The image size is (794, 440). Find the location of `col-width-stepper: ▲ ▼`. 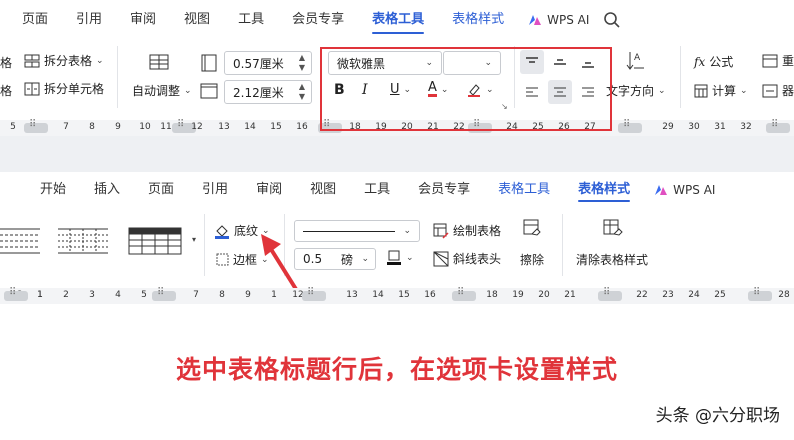

col-width-stepper: ▲ ▼ is located at coordinates (302, 92).